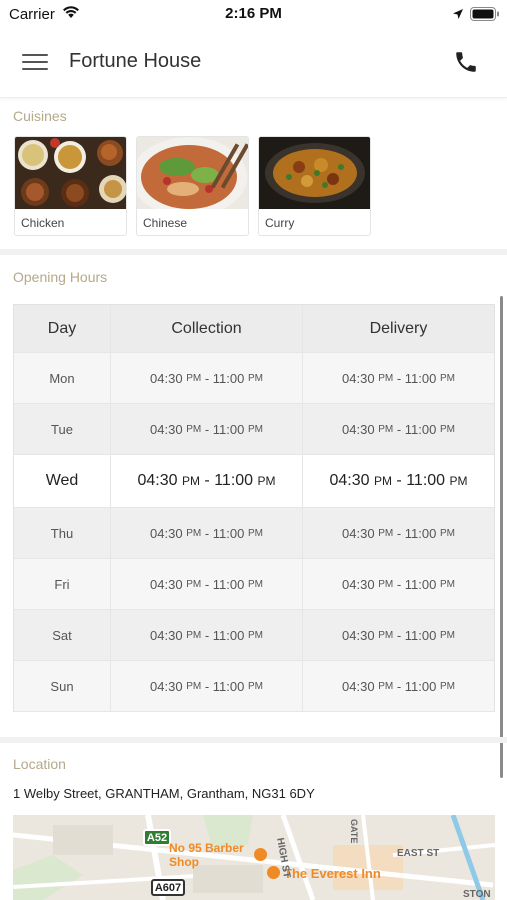 The image size is (507, 900). Describe the element at coordinates (354, 831) in the screenshot. I see `street-label-gate: GATE` at that location.